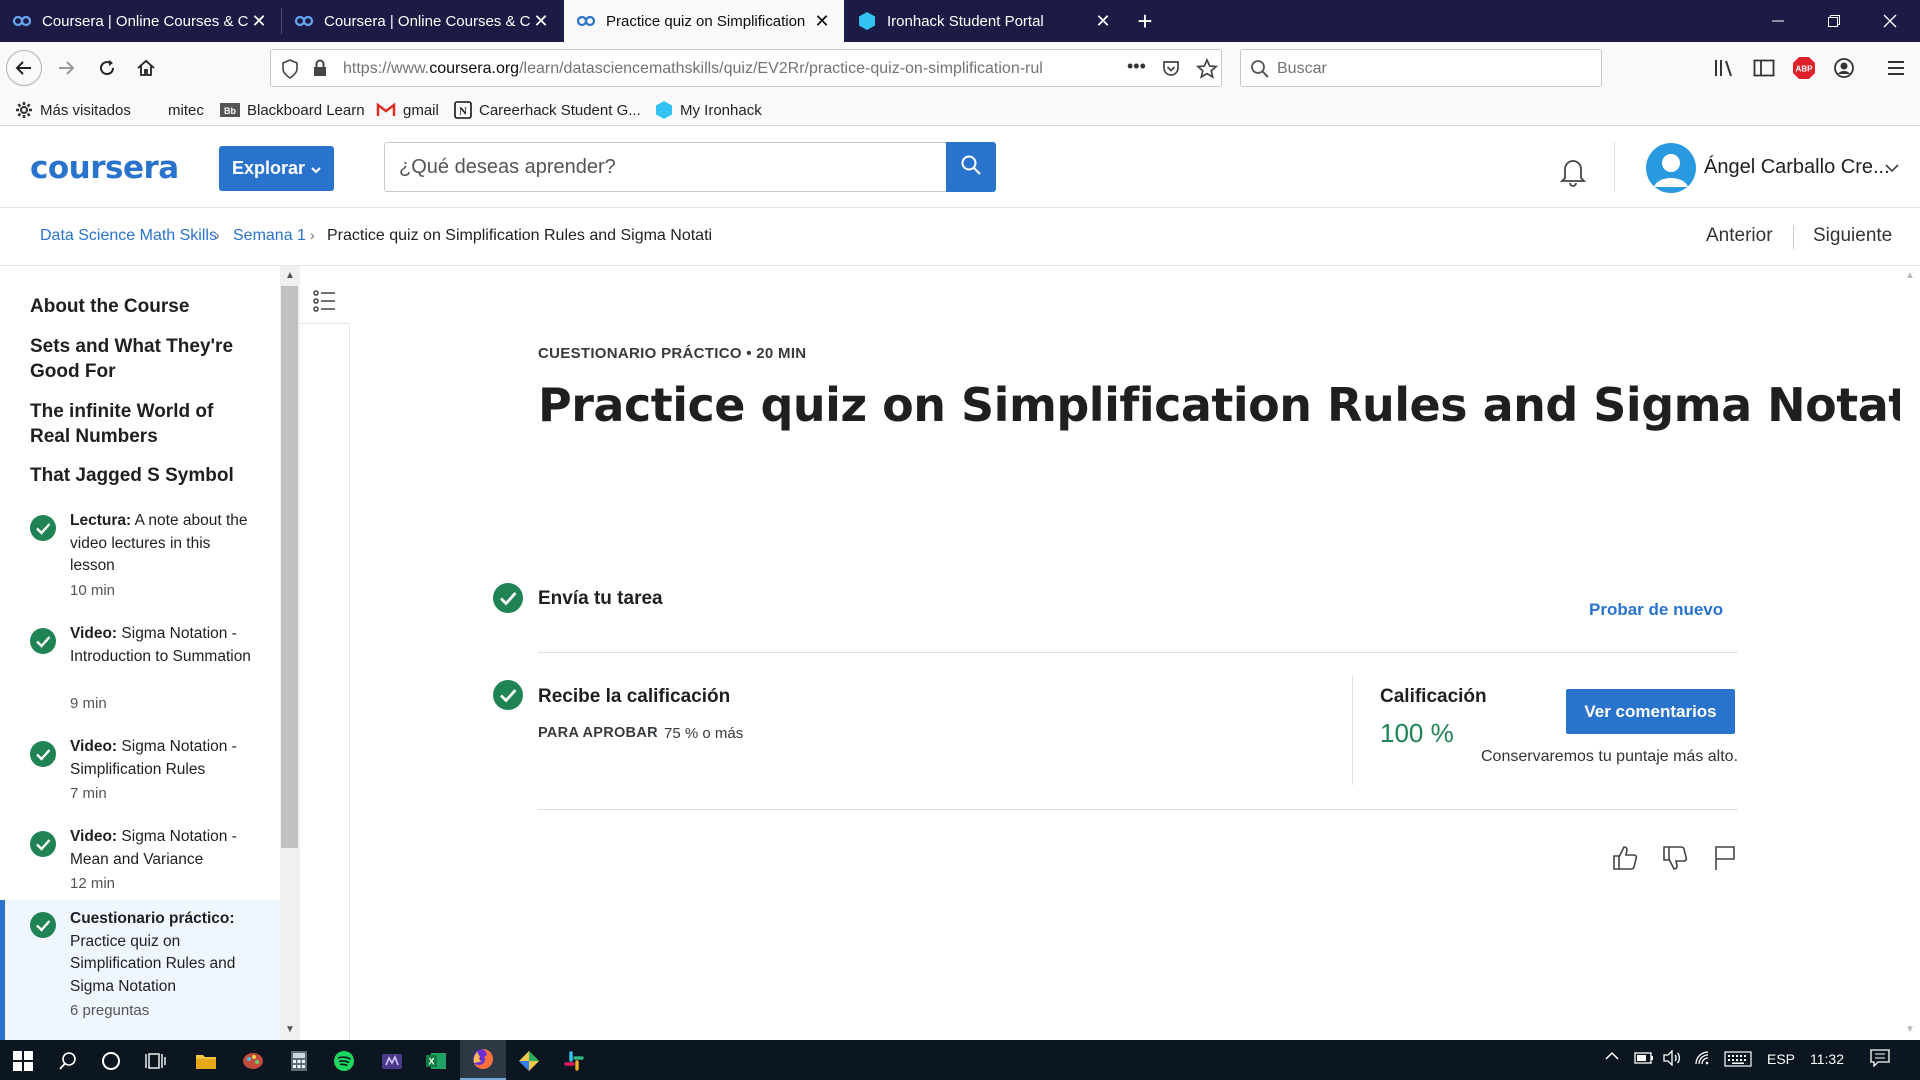 Image resolution: width=1920 pixels, height=1080 pixels. What do you see at coordinates (1724, 68) in the screenshot?
I see `library-icon` at bounding box center [1724, 68].